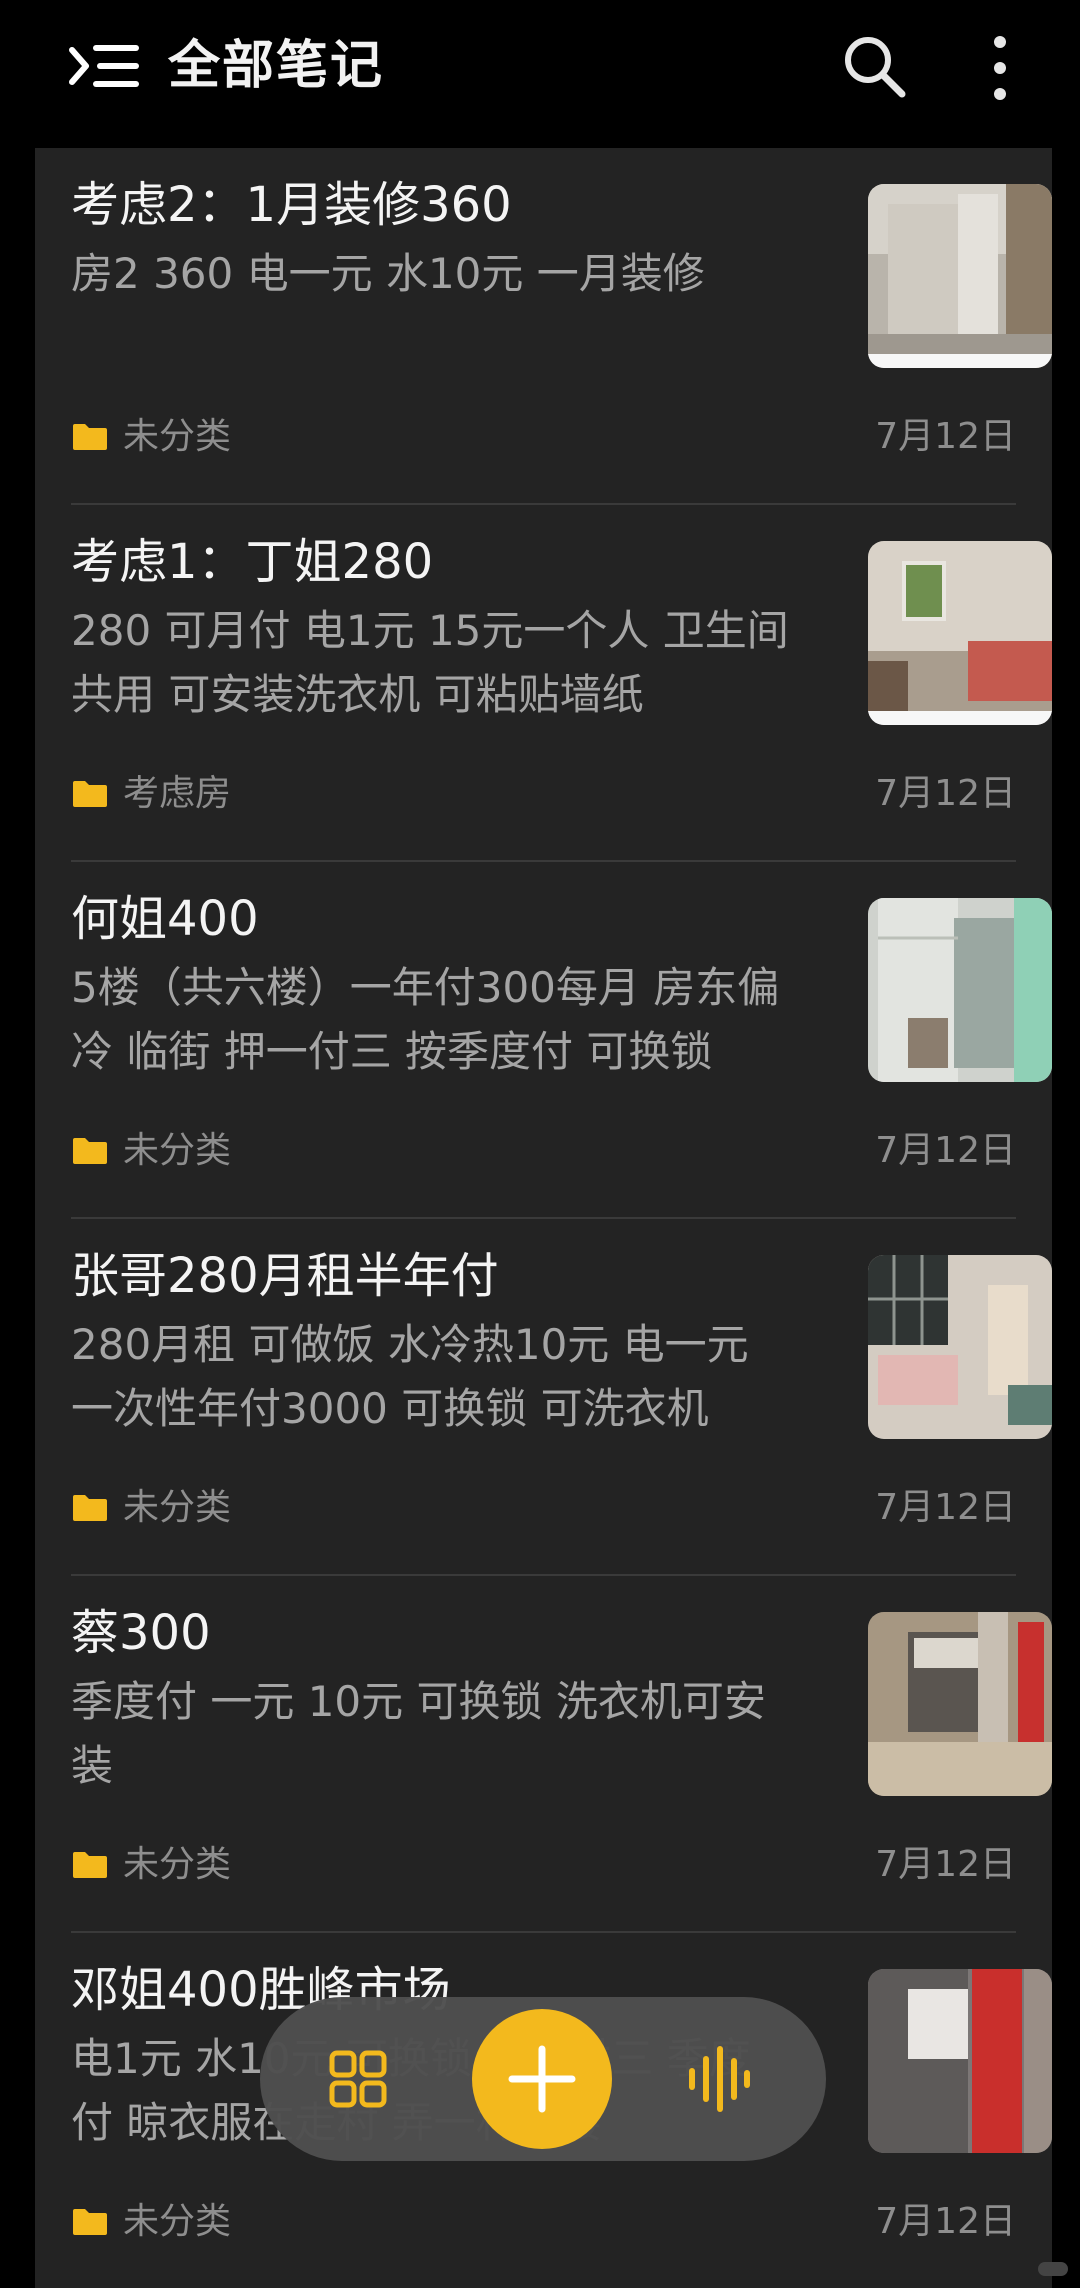  Describe the element at coordinates (291, 205) in the screenshot. I see `note-title: 考虑2：1月装修360` at that location.